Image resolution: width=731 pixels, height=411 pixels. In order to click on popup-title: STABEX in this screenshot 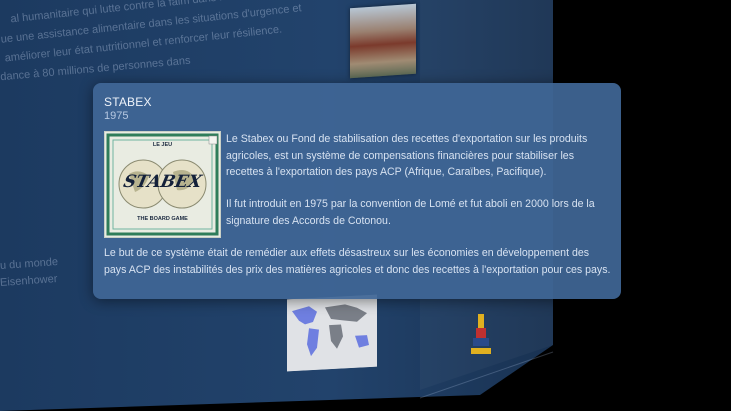, I will do `click(128, 102)`.